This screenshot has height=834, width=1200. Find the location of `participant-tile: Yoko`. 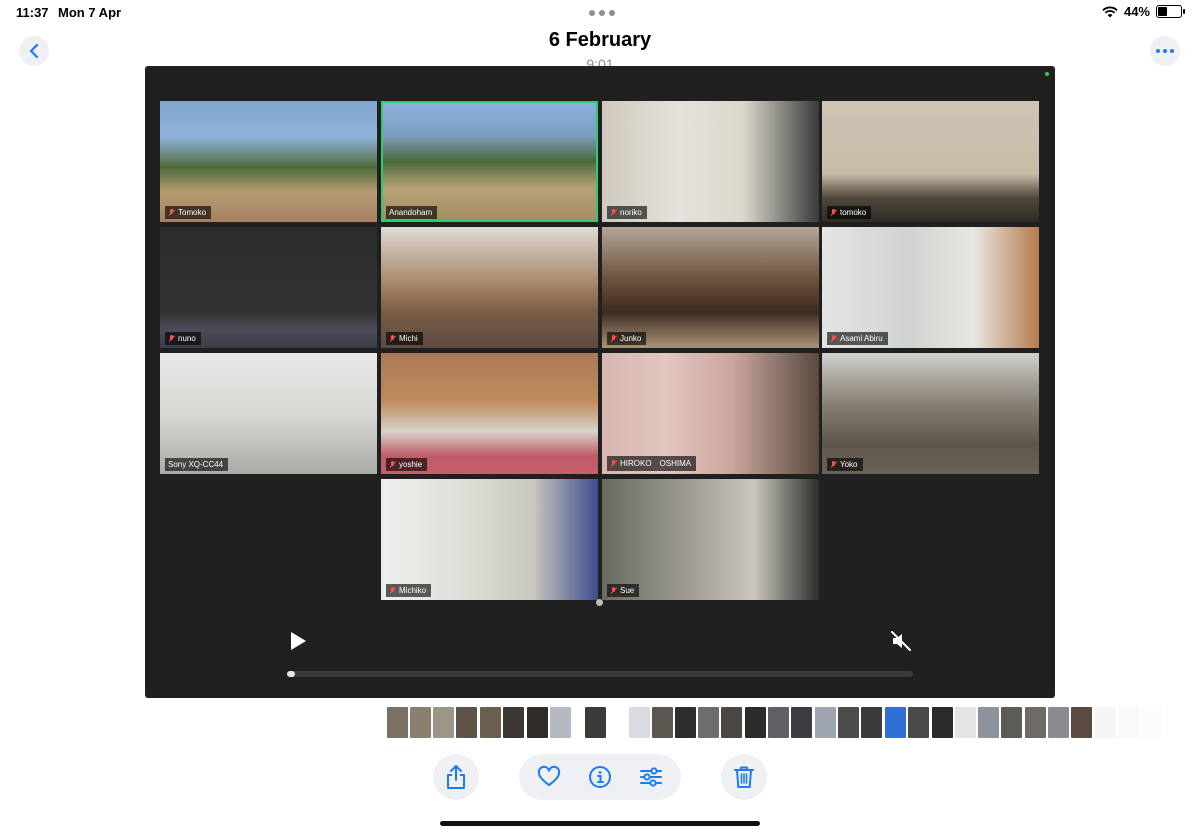

participant-tile: Yoko is located at coordinates (930, 413).